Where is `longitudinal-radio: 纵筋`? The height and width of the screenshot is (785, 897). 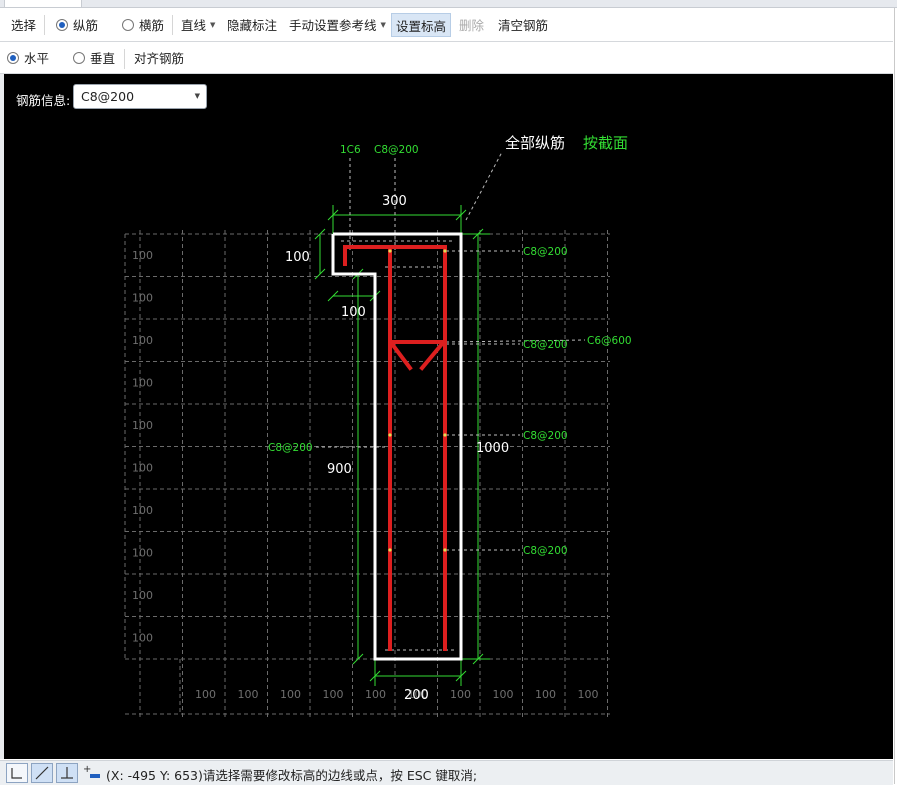
longitudinal-radio: 纵筋 is located at coordinates (77, 24).